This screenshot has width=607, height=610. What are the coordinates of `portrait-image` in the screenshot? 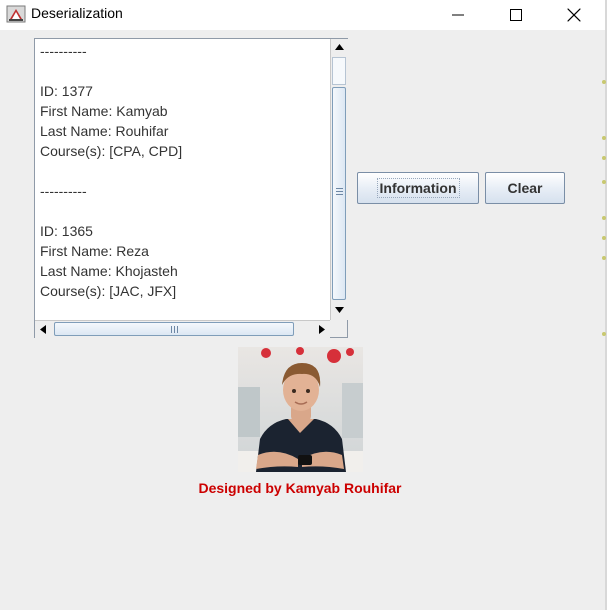 It's located at (300, 409).